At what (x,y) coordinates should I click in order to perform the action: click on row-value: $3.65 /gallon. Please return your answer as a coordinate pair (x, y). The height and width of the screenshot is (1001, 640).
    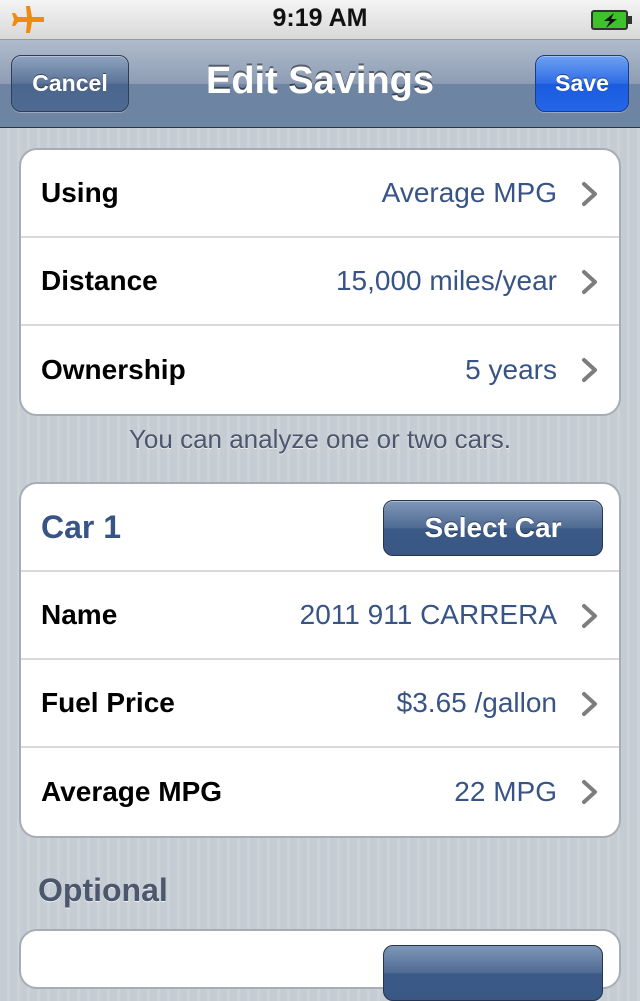
    Looking at the image, I should click on (476, 702).